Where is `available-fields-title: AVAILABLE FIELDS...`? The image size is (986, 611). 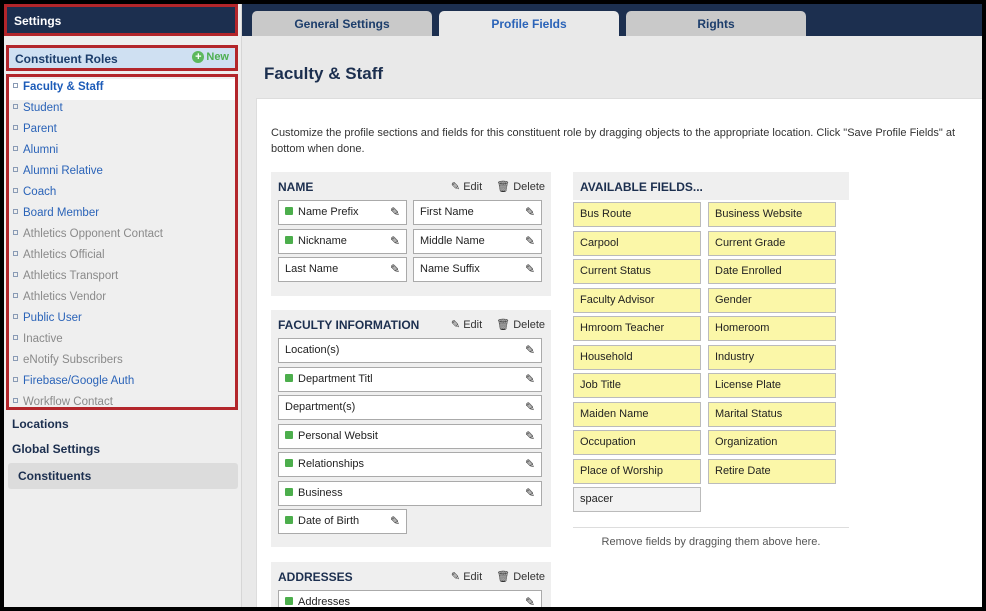 available-fields-title: AVAILABLE FIELDS... is located at coordinates (711, 186).